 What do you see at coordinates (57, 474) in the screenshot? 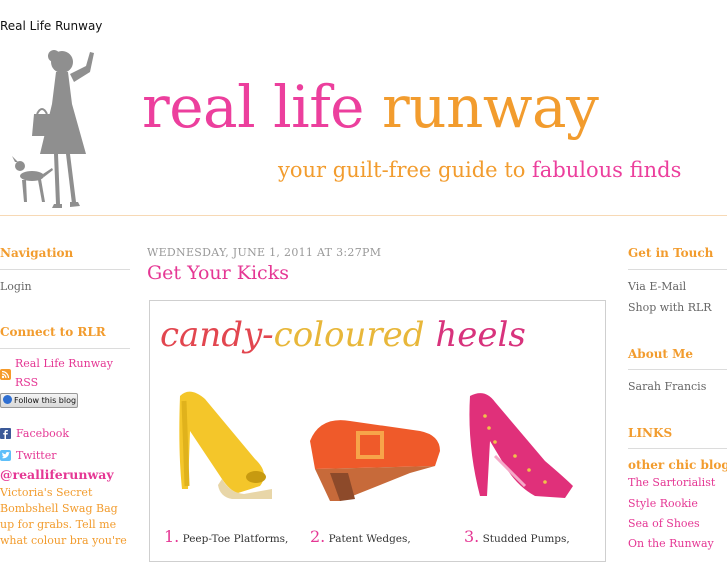
I see `twitter-handle-link: @realliferunway` at bounding box center [57, 474].